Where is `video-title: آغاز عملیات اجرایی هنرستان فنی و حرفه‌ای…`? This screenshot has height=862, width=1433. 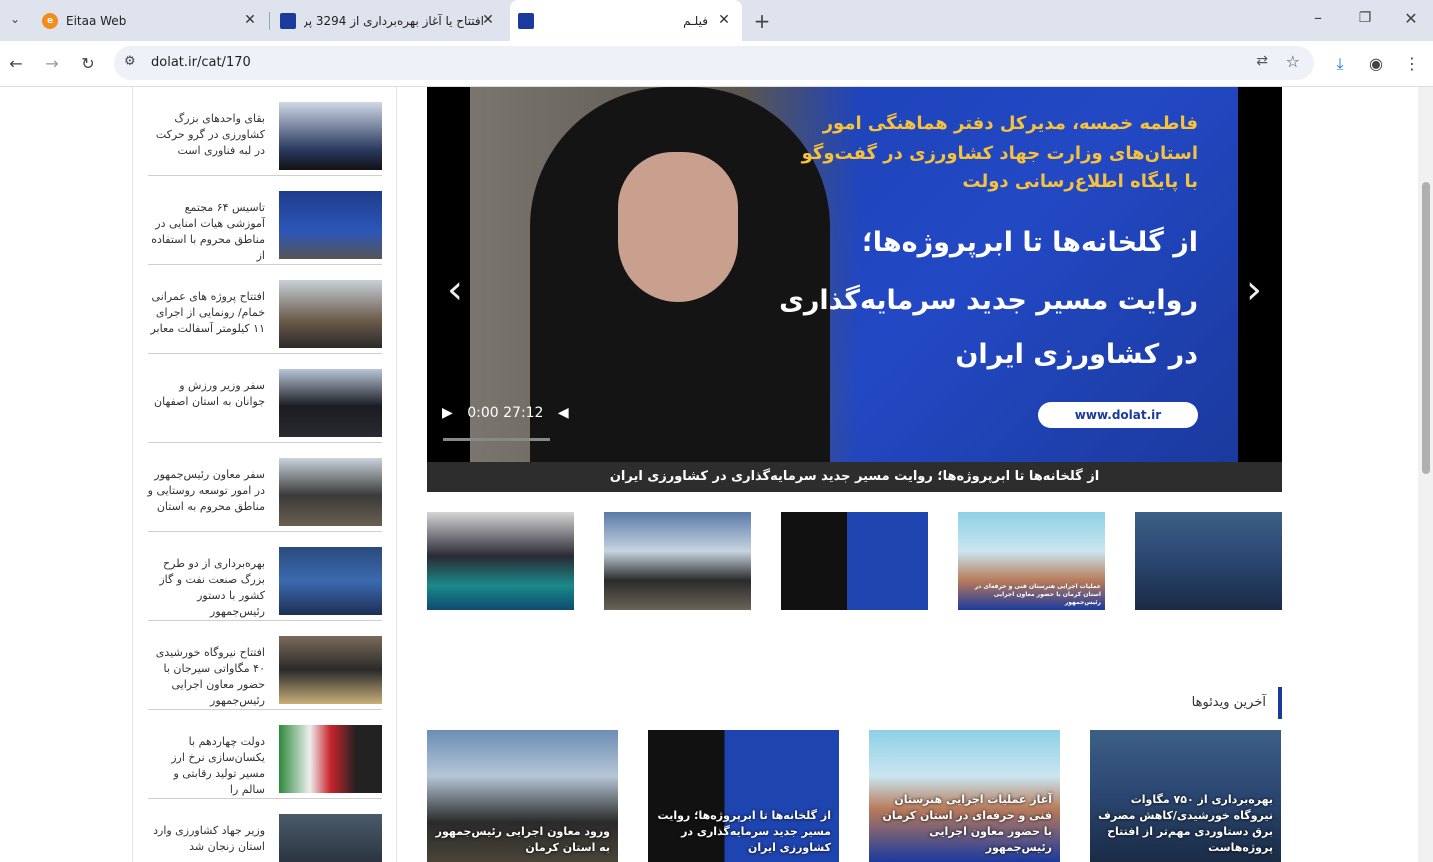
video-title: آغاز عملیات اجرایی هنرستان فنی و حرفه‌ای… is located at coordinates (964, 824).